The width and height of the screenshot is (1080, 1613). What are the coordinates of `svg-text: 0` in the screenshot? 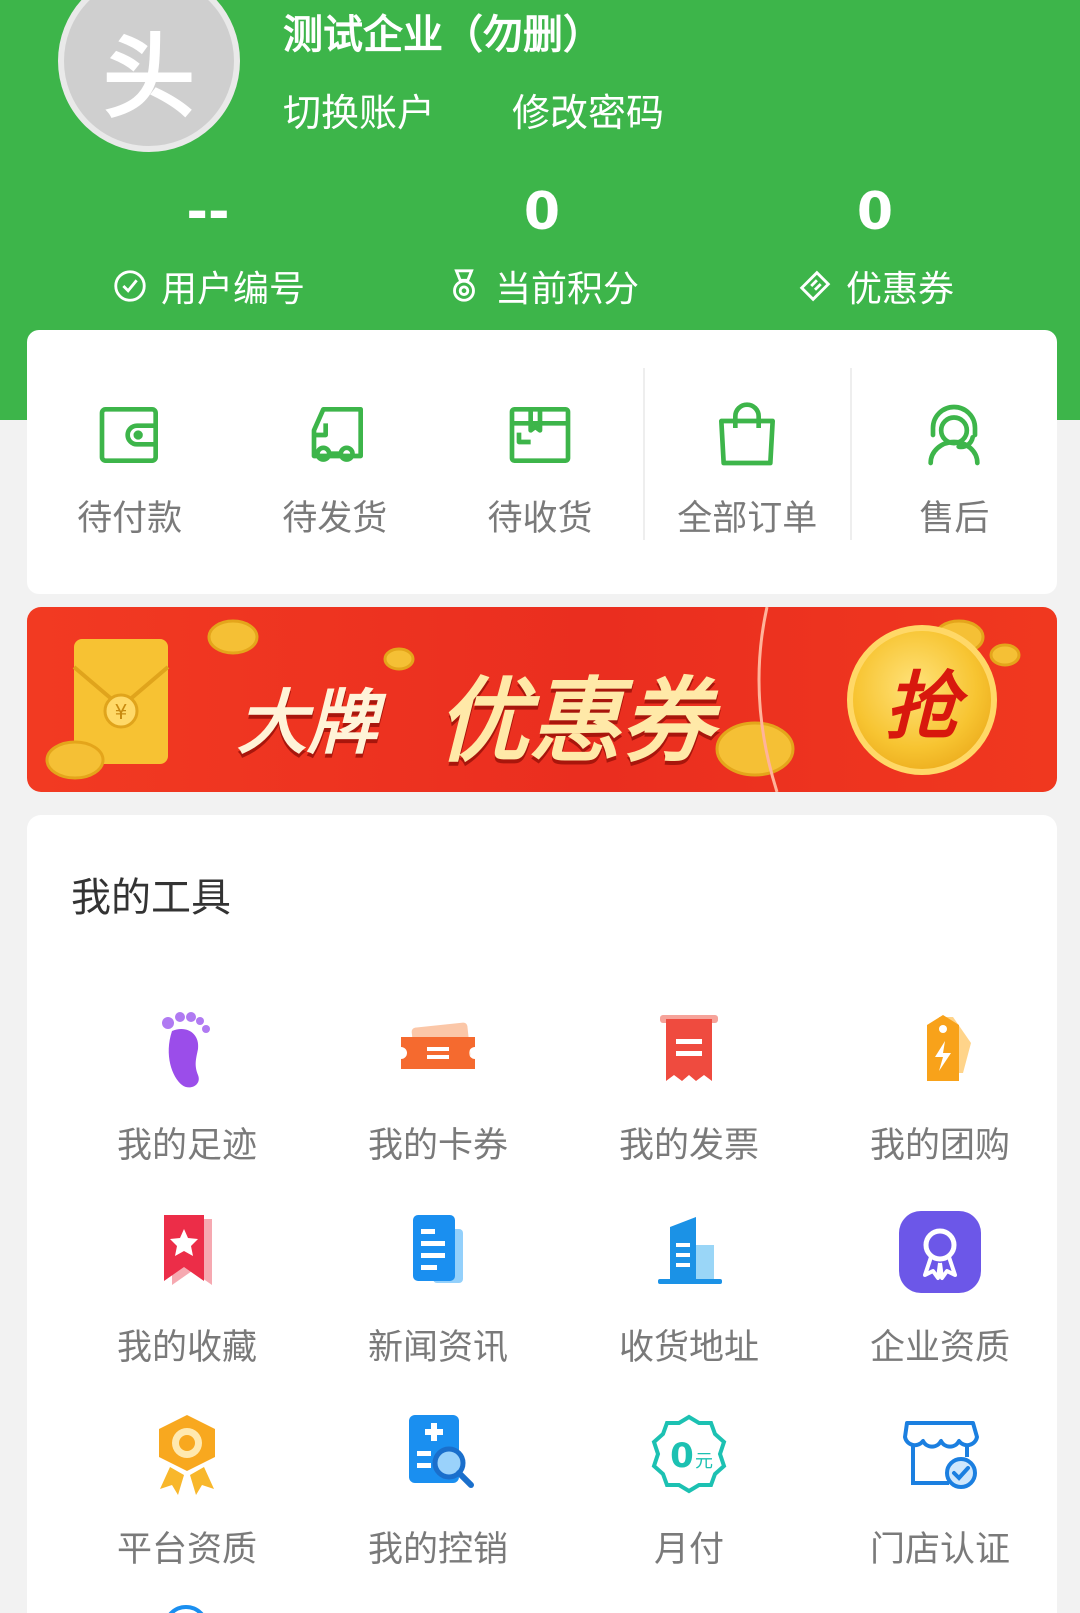 It's located at (682, 1456).